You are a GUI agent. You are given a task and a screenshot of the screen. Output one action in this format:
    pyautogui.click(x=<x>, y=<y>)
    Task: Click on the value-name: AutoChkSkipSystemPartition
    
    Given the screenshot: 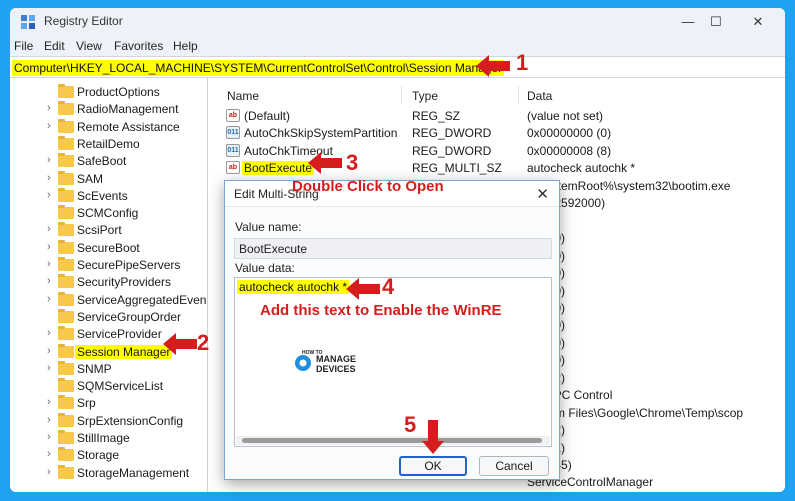 What is the action you would take?
    pyautogui.click(x=320, y=133)
    